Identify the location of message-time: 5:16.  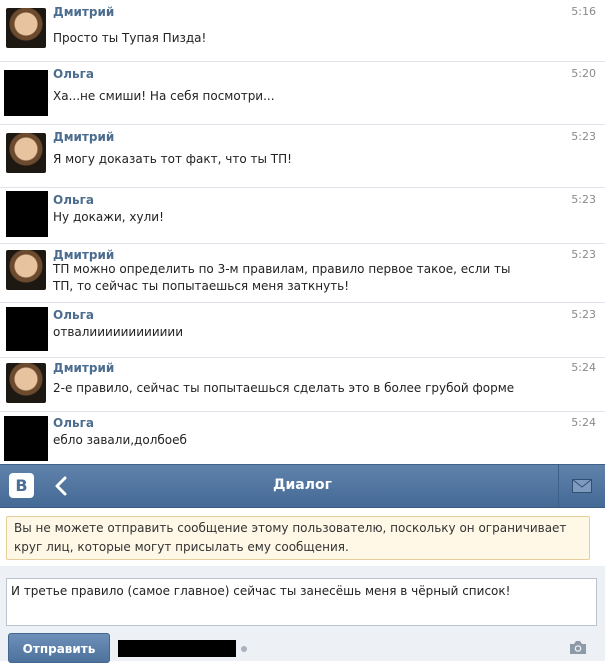
(583, 11).